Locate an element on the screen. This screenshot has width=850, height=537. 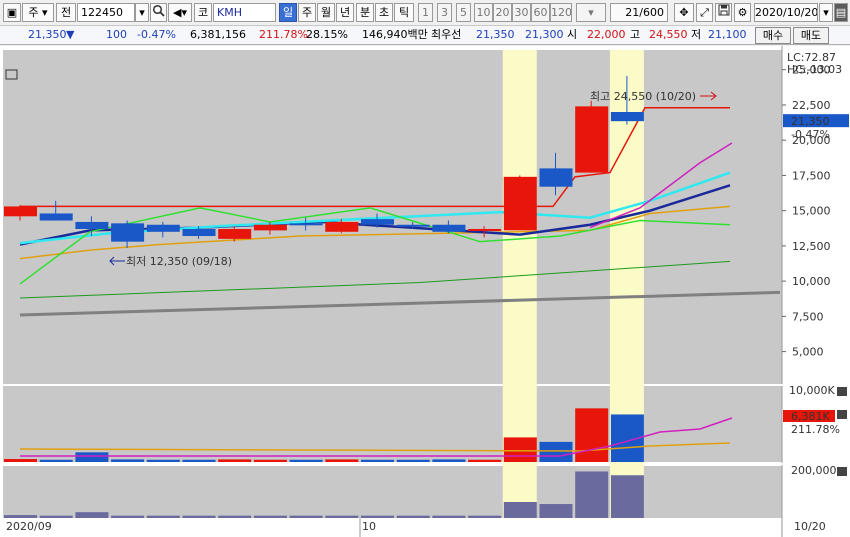
high-label: 고 is located at coordinates (635, 34).